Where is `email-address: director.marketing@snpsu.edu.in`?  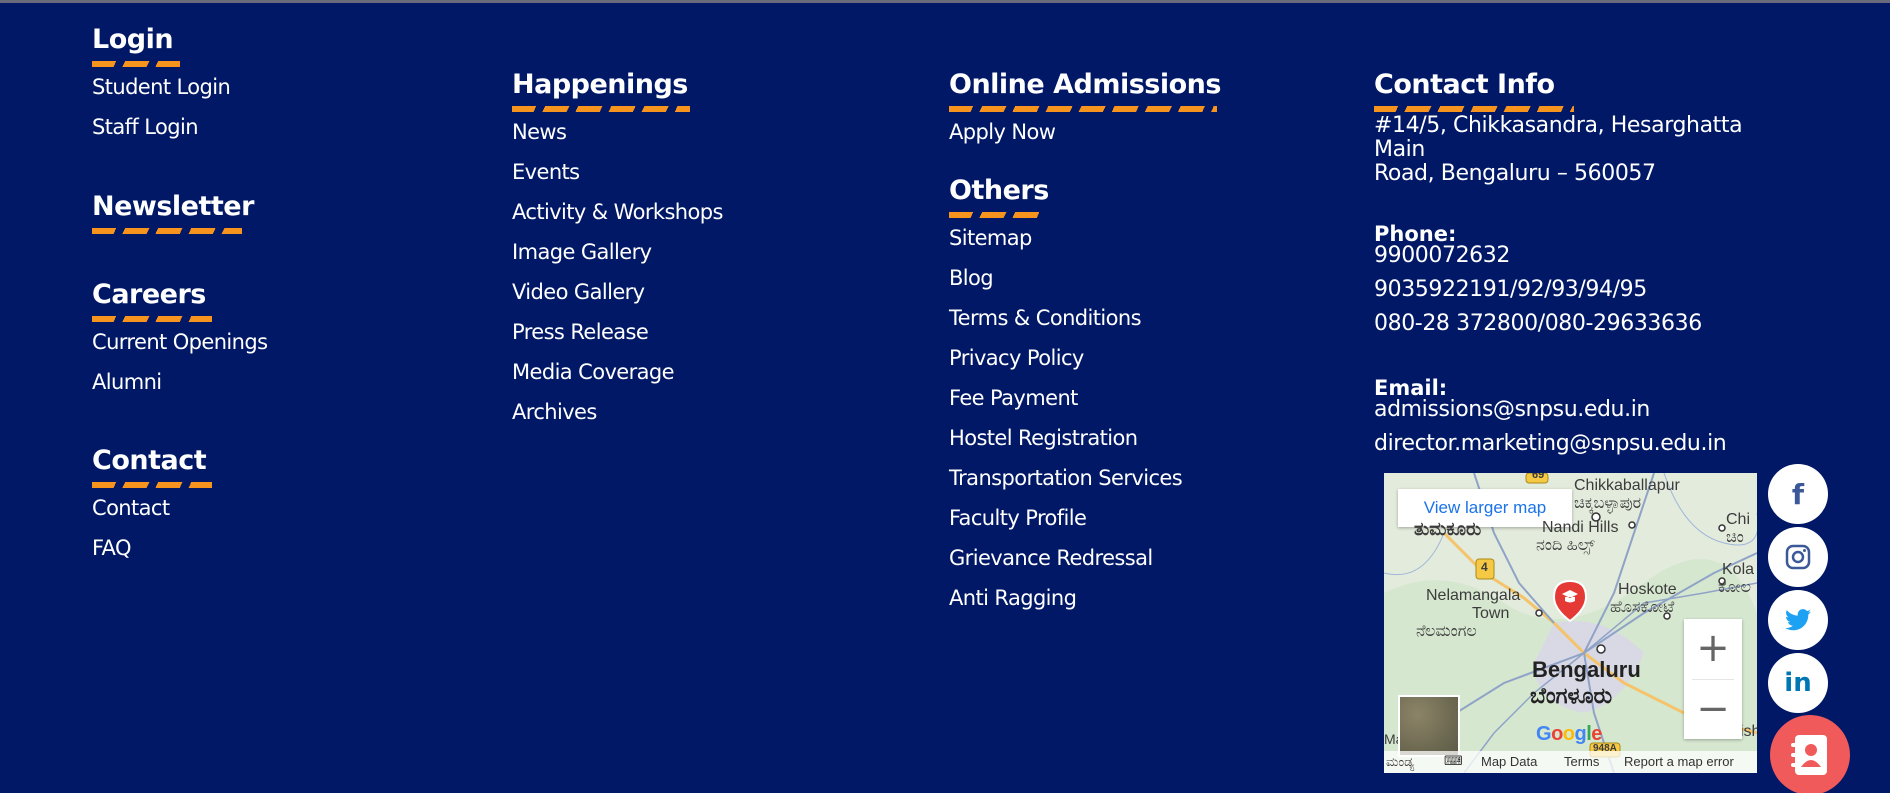 email-address: director.marketing@snpsu.edu.in is located at coordinates (1584, 444).